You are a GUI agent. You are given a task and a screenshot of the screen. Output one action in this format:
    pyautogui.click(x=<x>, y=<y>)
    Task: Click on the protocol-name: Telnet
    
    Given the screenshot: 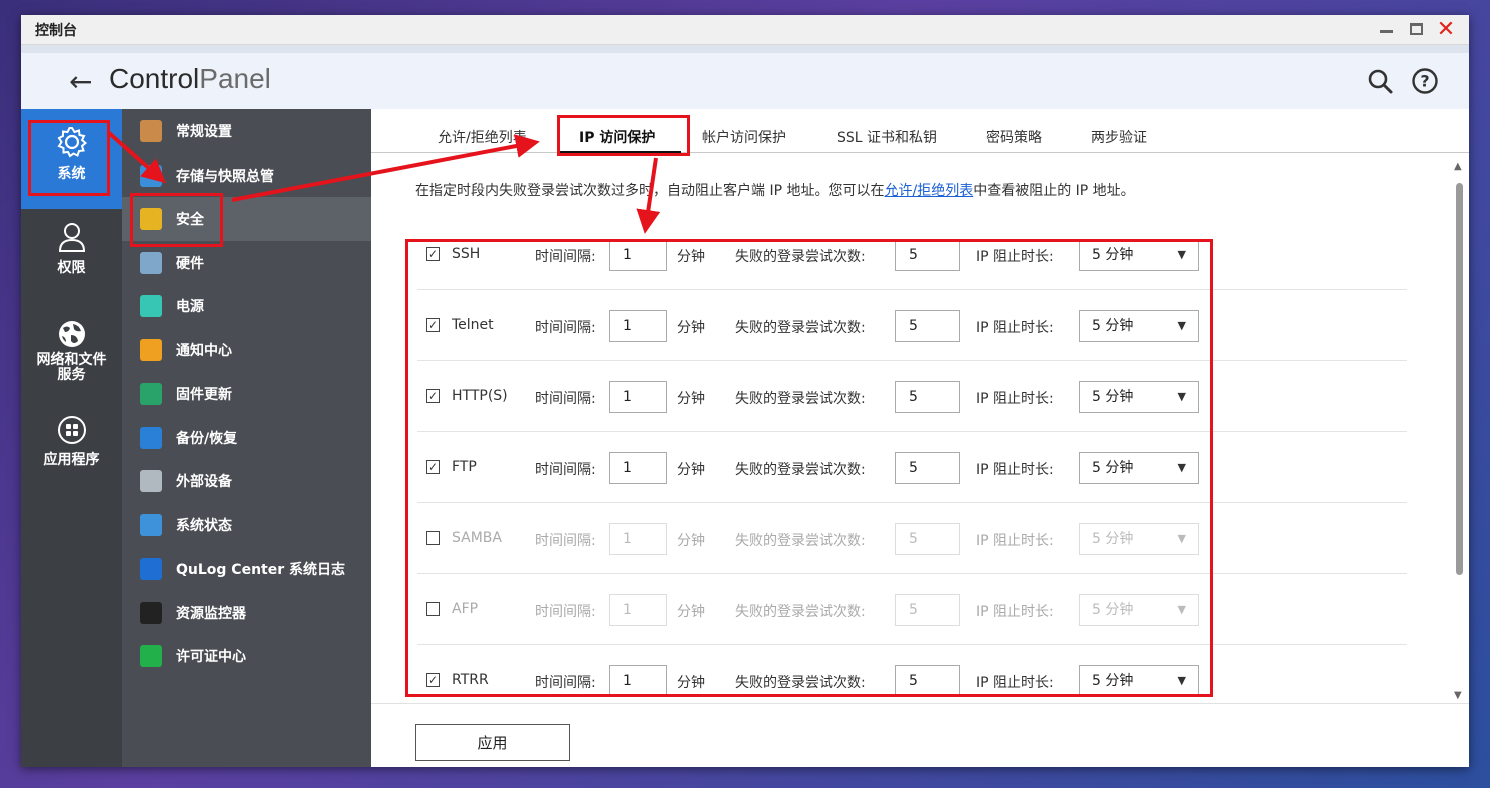 What is the action you would take?
    pyautogui.click(x=473, y=325)
    